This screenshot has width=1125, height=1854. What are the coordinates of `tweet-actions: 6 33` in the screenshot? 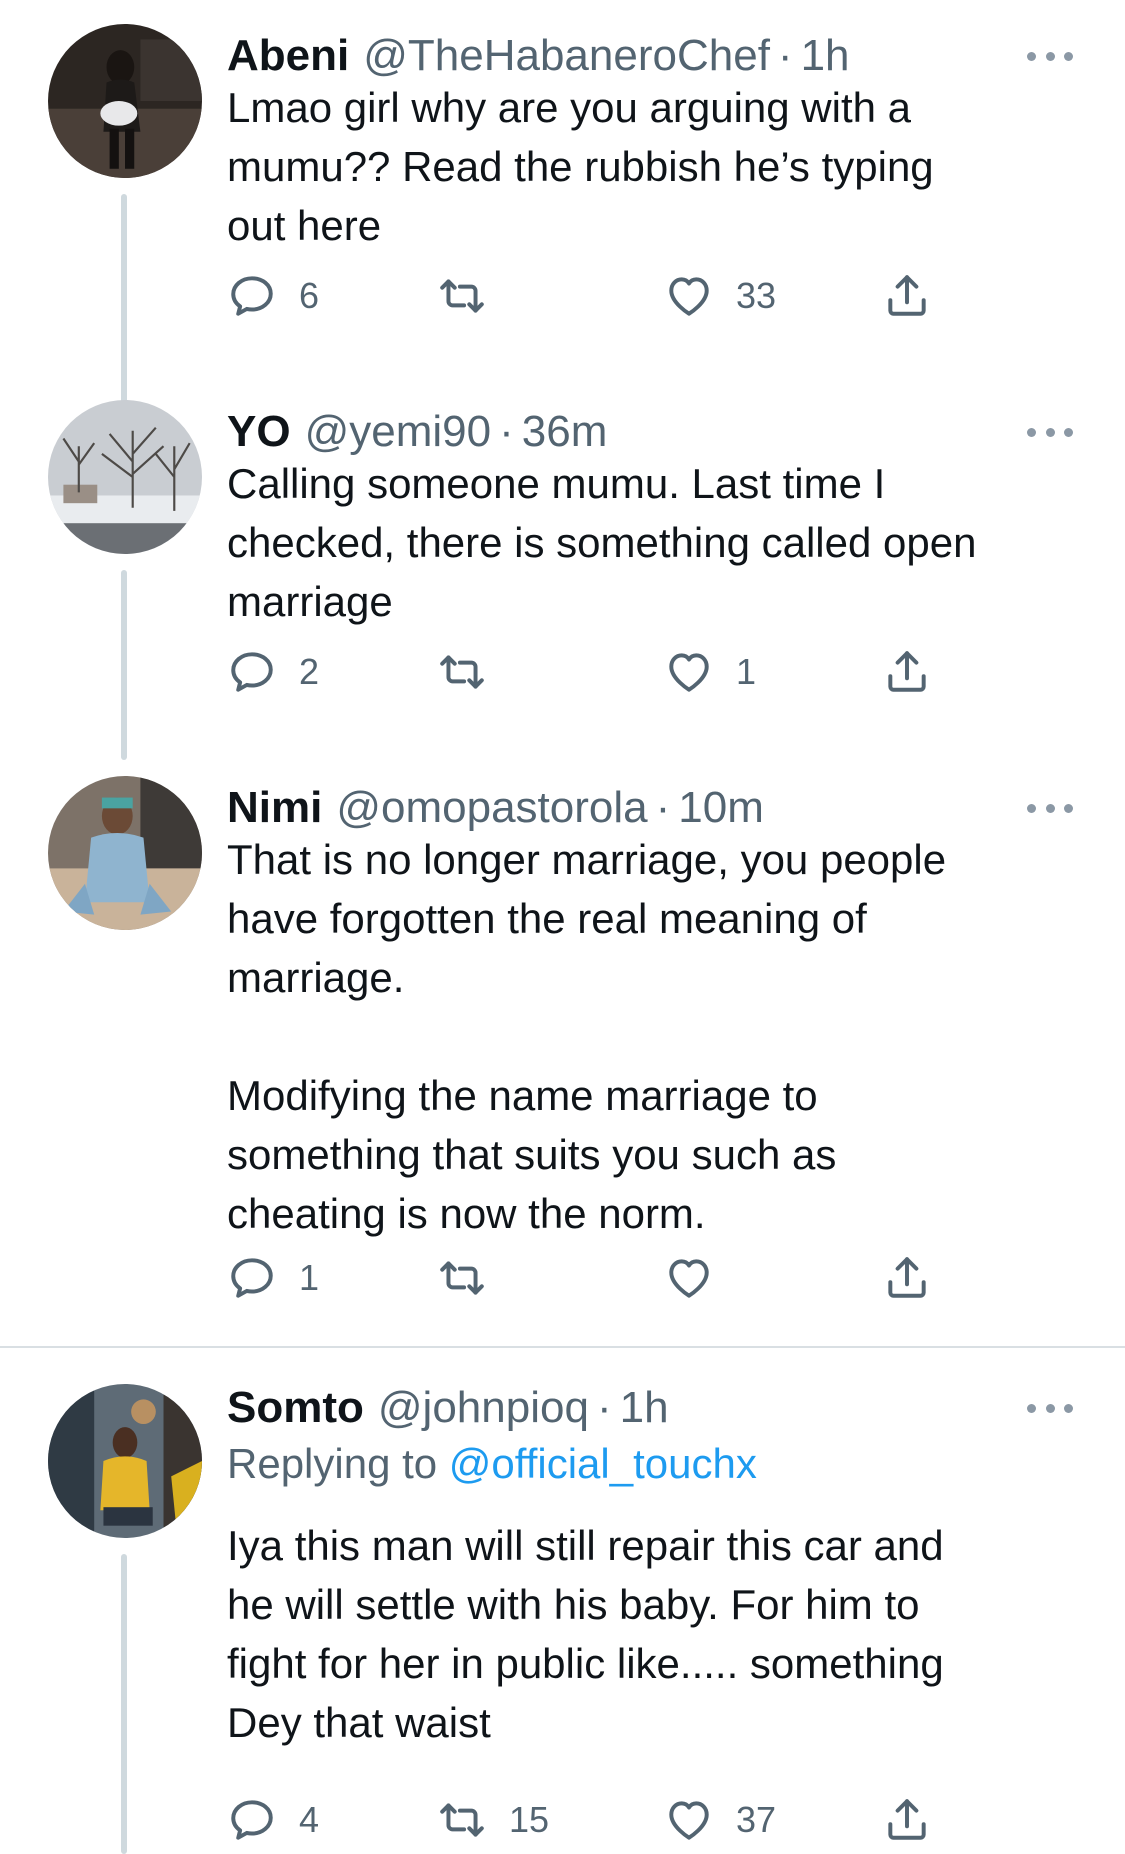 It's located at (592, 296).